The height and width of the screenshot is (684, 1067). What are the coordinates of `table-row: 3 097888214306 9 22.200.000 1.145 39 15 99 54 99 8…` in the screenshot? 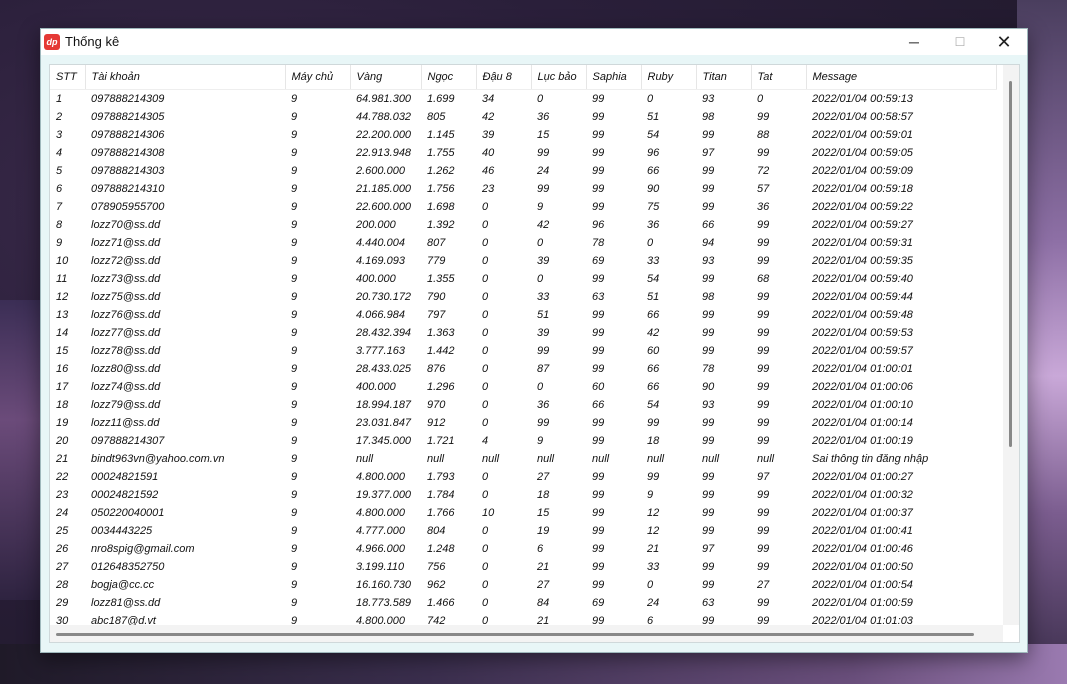 It's located at (523, 135).